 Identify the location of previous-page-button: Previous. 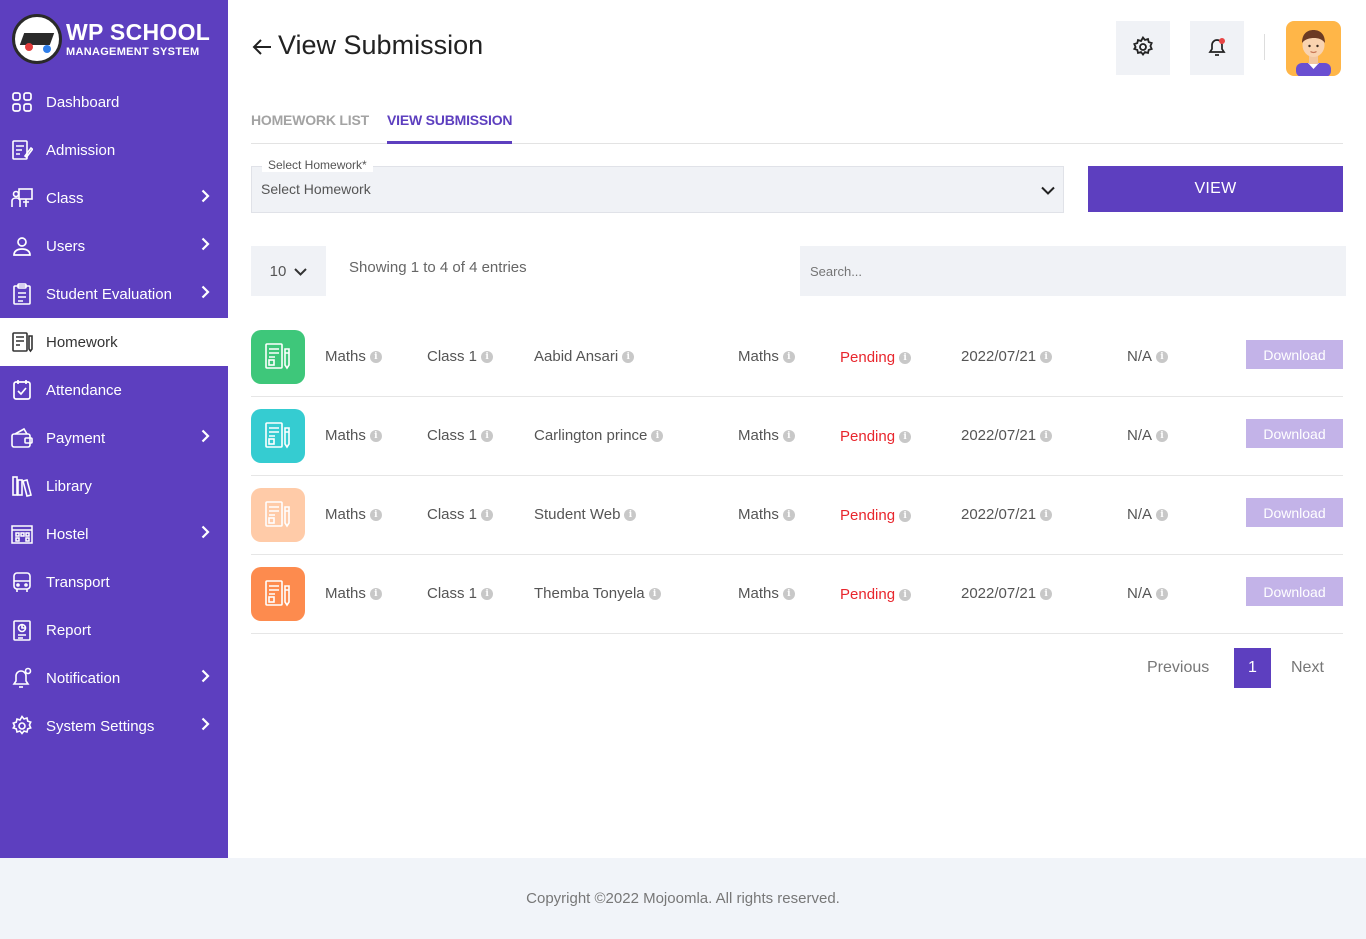
(1178, 668).